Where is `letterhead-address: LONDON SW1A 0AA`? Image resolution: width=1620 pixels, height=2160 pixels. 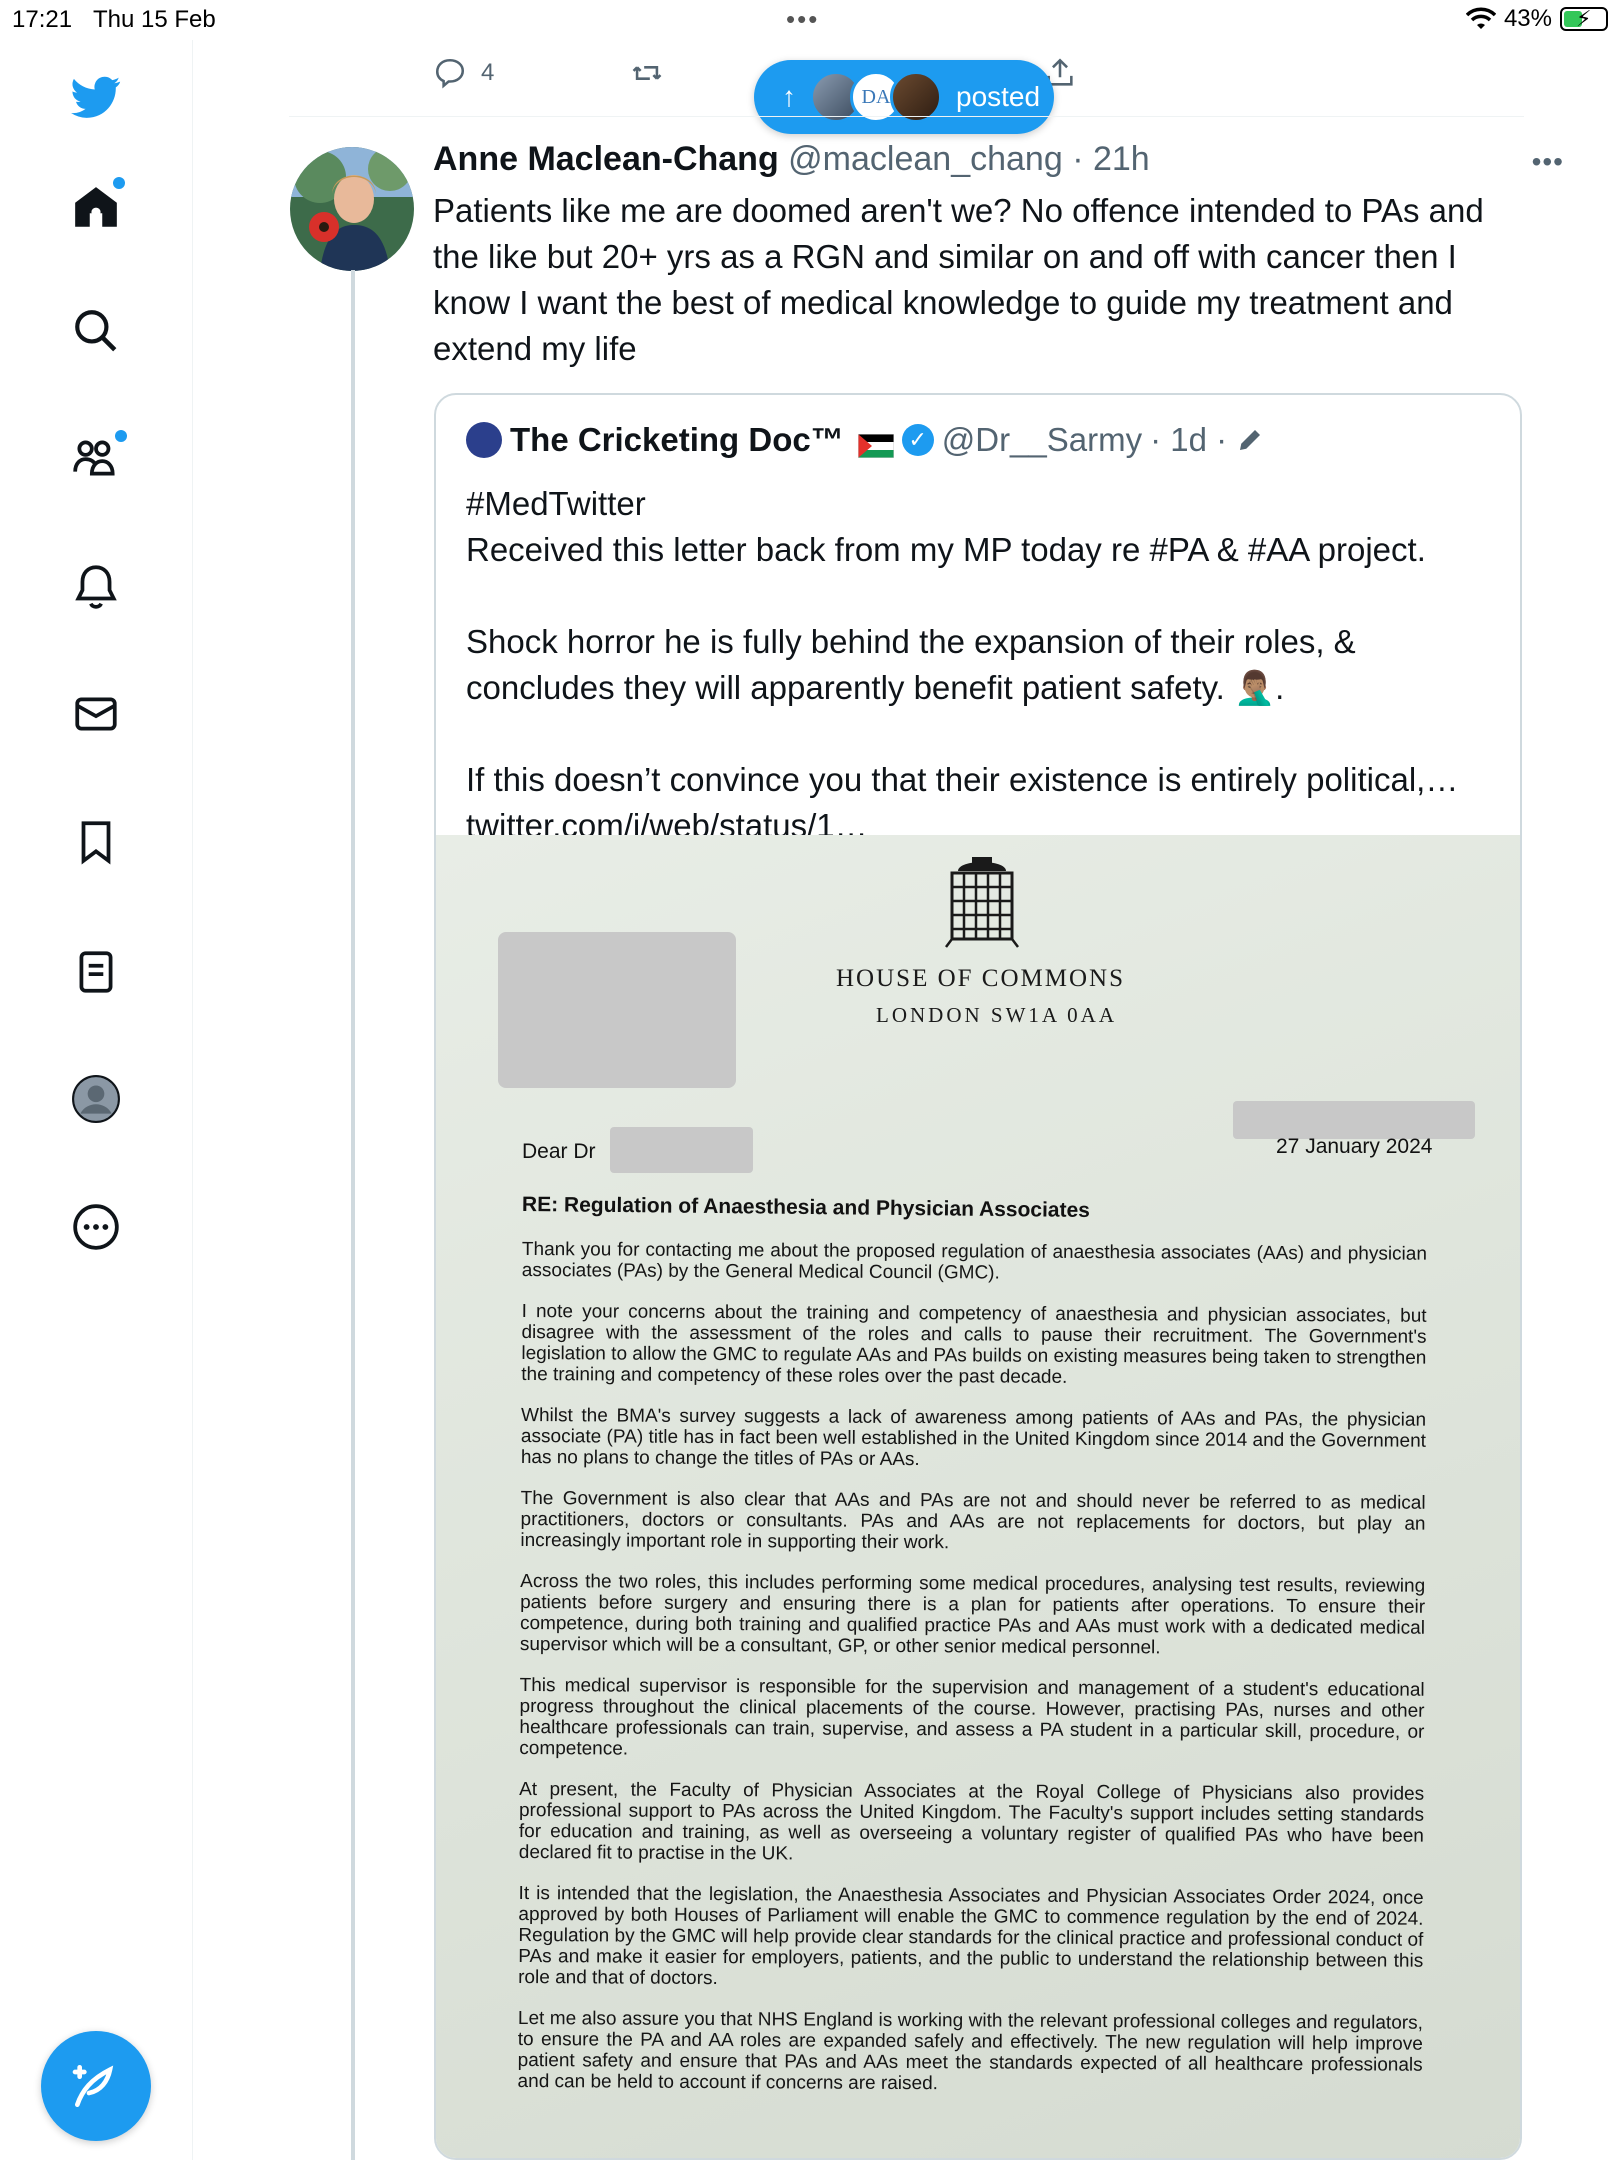 letterhead-address: LONDON SW1A 0AA is located at coordinates (996, 1015).